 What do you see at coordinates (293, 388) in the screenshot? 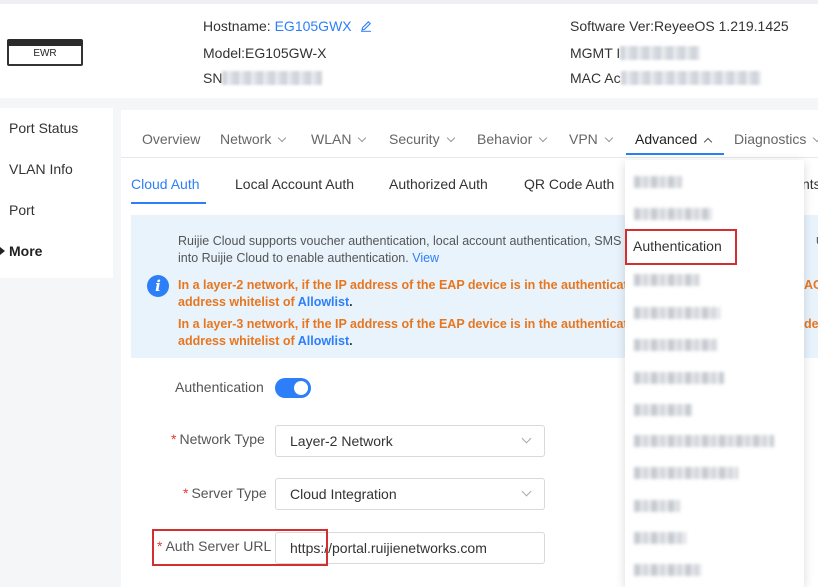
I see `authentication-toggle` at bounding box center [293, 388].